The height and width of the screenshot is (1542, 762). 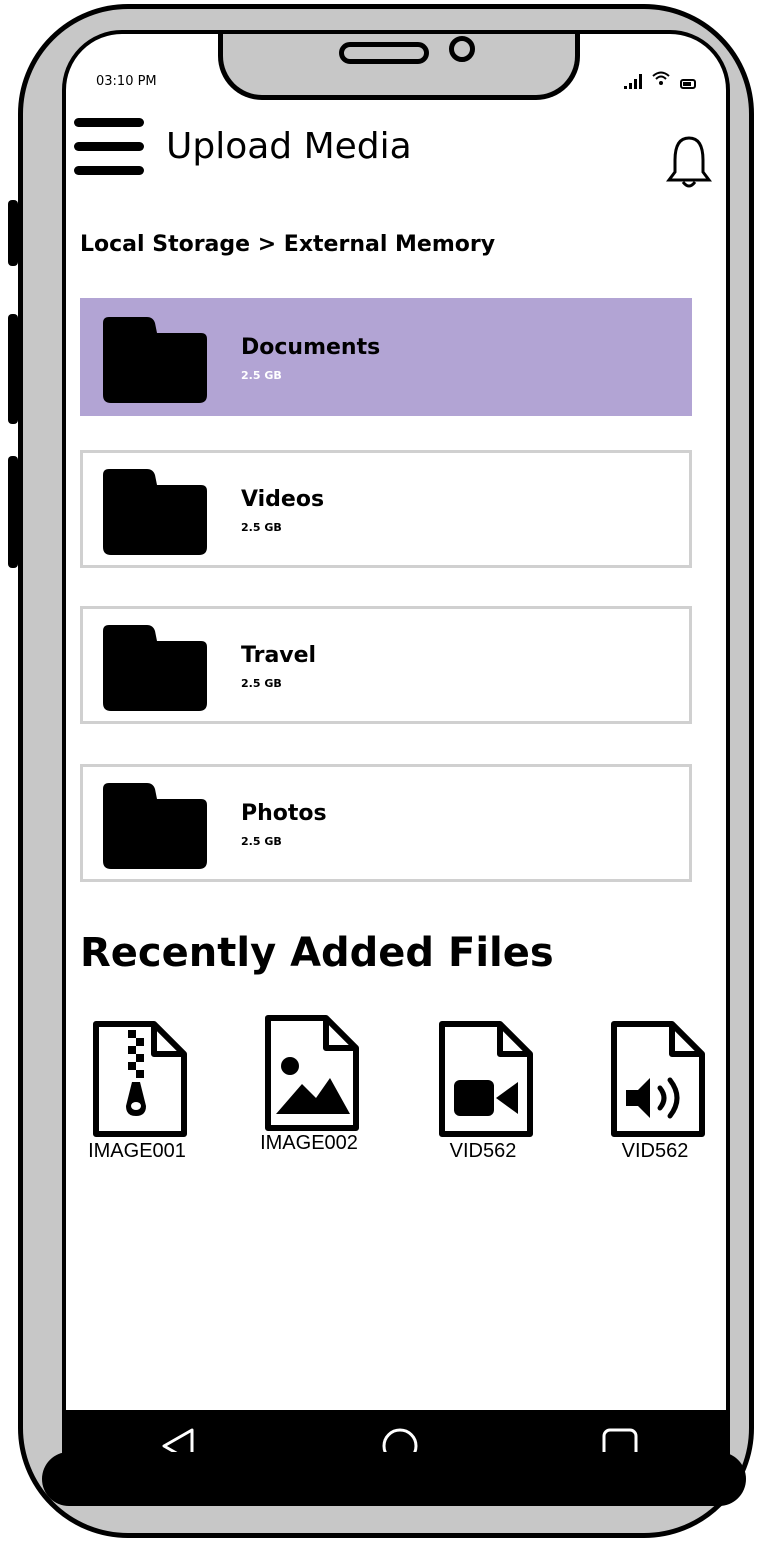 What do you see at coordinates (126, 81) in the screenshot?
I see `status-time: 03:10 PM` at bounding box center [126, 81].